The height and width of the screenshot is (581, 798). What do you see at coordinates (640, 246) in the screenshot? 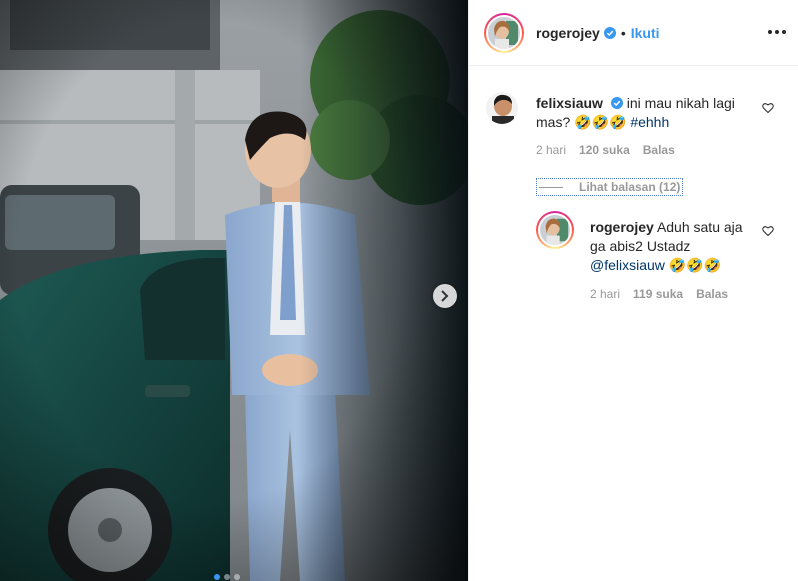
I see `reply-text: ga abis2 Ustadz` at bounding box center [640, 246].